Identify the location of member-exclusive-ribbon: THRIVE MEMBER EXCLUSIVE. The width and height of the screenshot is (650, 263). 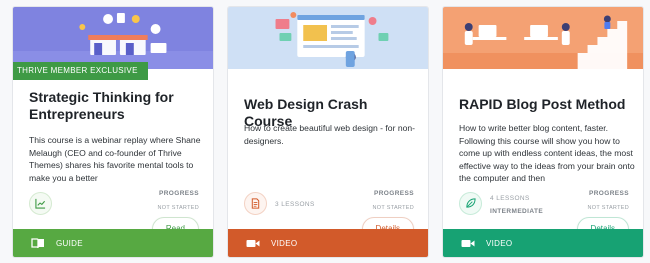
(80, 71).